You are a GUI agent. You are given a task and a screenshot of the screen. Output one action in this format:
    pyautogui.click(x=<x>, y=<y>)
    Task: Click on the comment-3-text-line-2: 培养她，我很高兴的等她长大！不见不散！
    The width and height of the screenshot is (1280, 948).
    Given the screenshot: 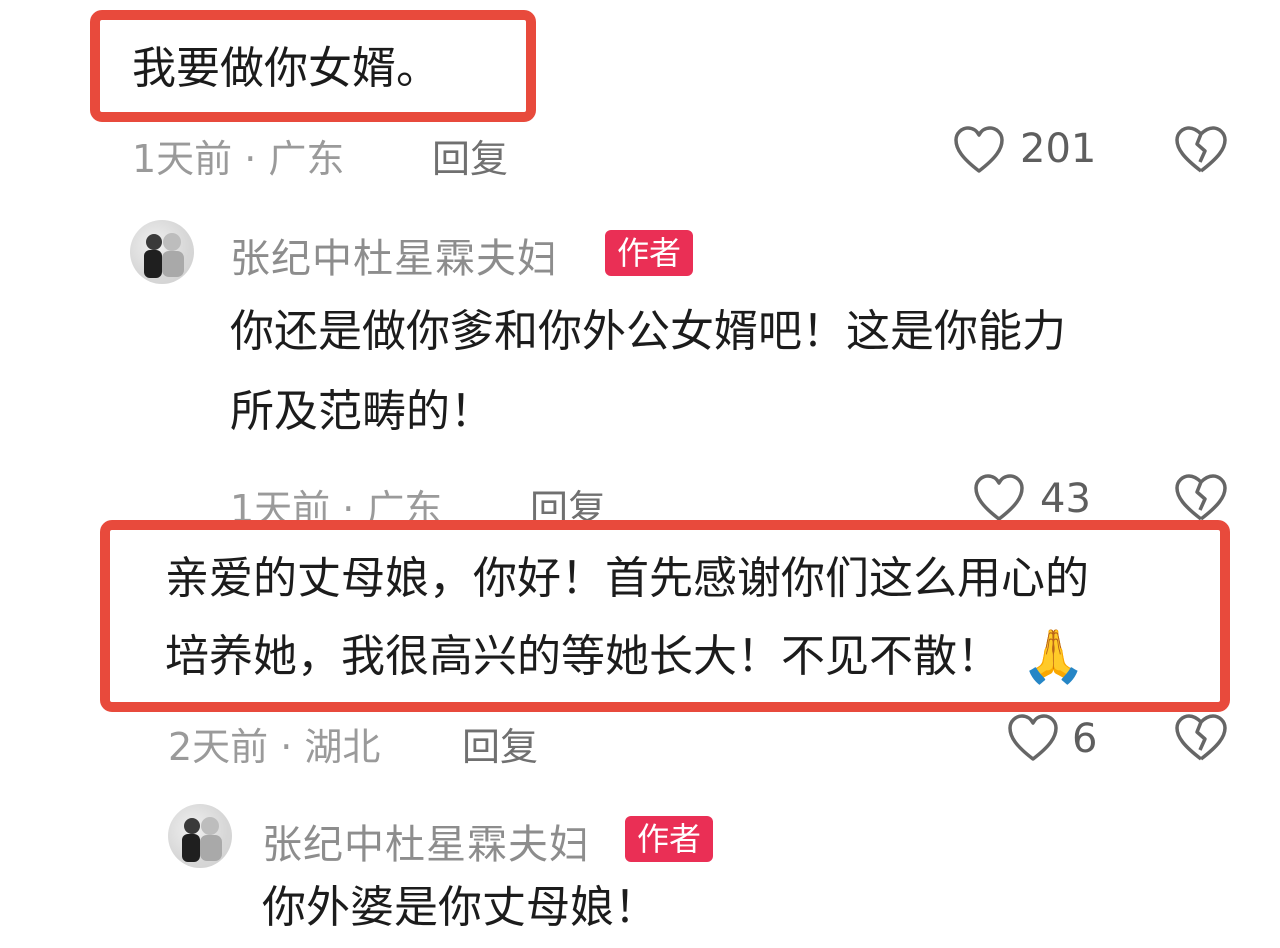 What is the action you would take?
    pyautogui.click(x=583, y=656)
    